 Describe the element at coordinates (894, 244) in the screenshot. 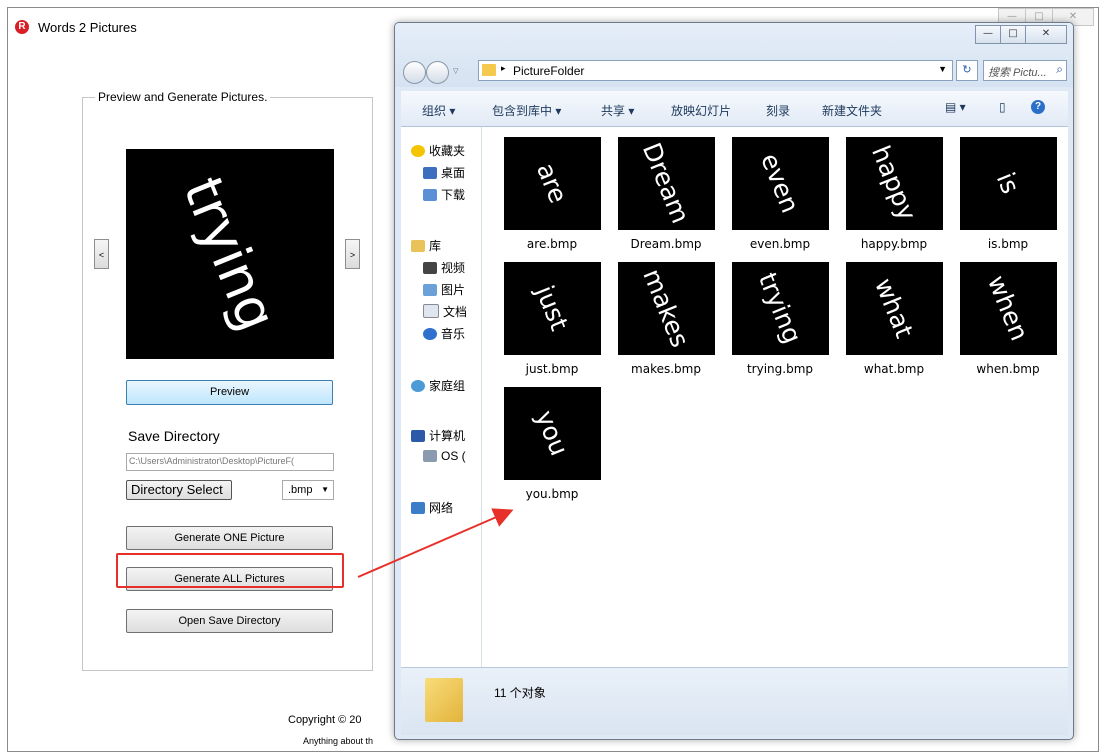

I see `file-name: happy.bmp` at that location.